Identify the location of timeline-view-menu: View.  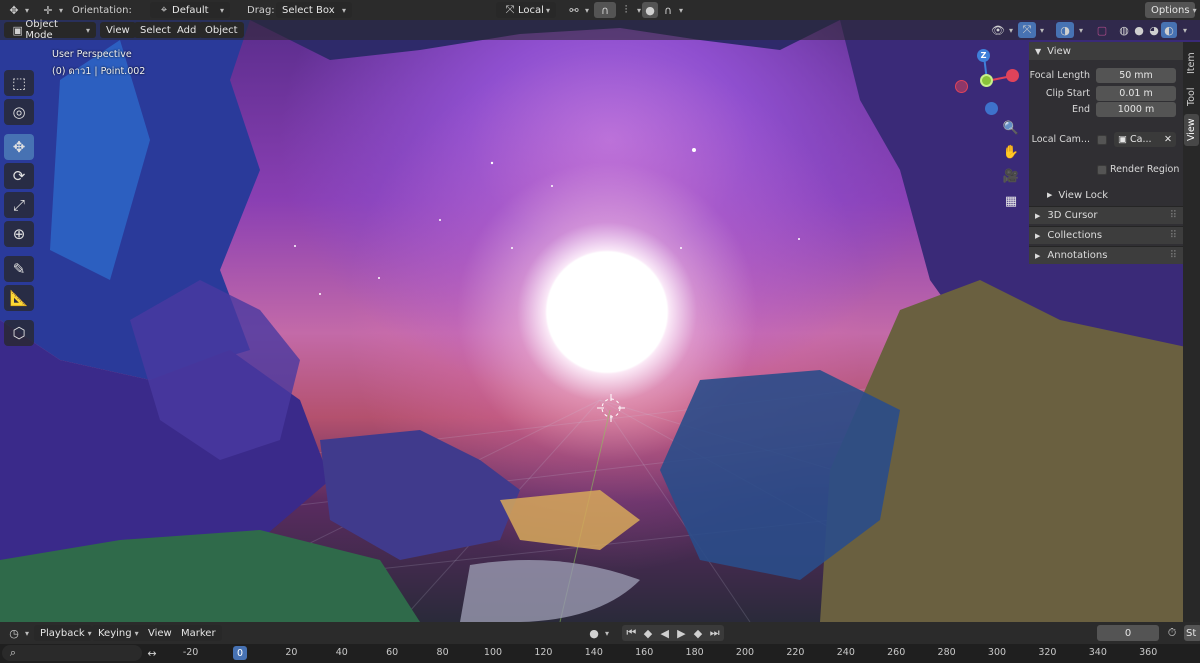
(160, 633).